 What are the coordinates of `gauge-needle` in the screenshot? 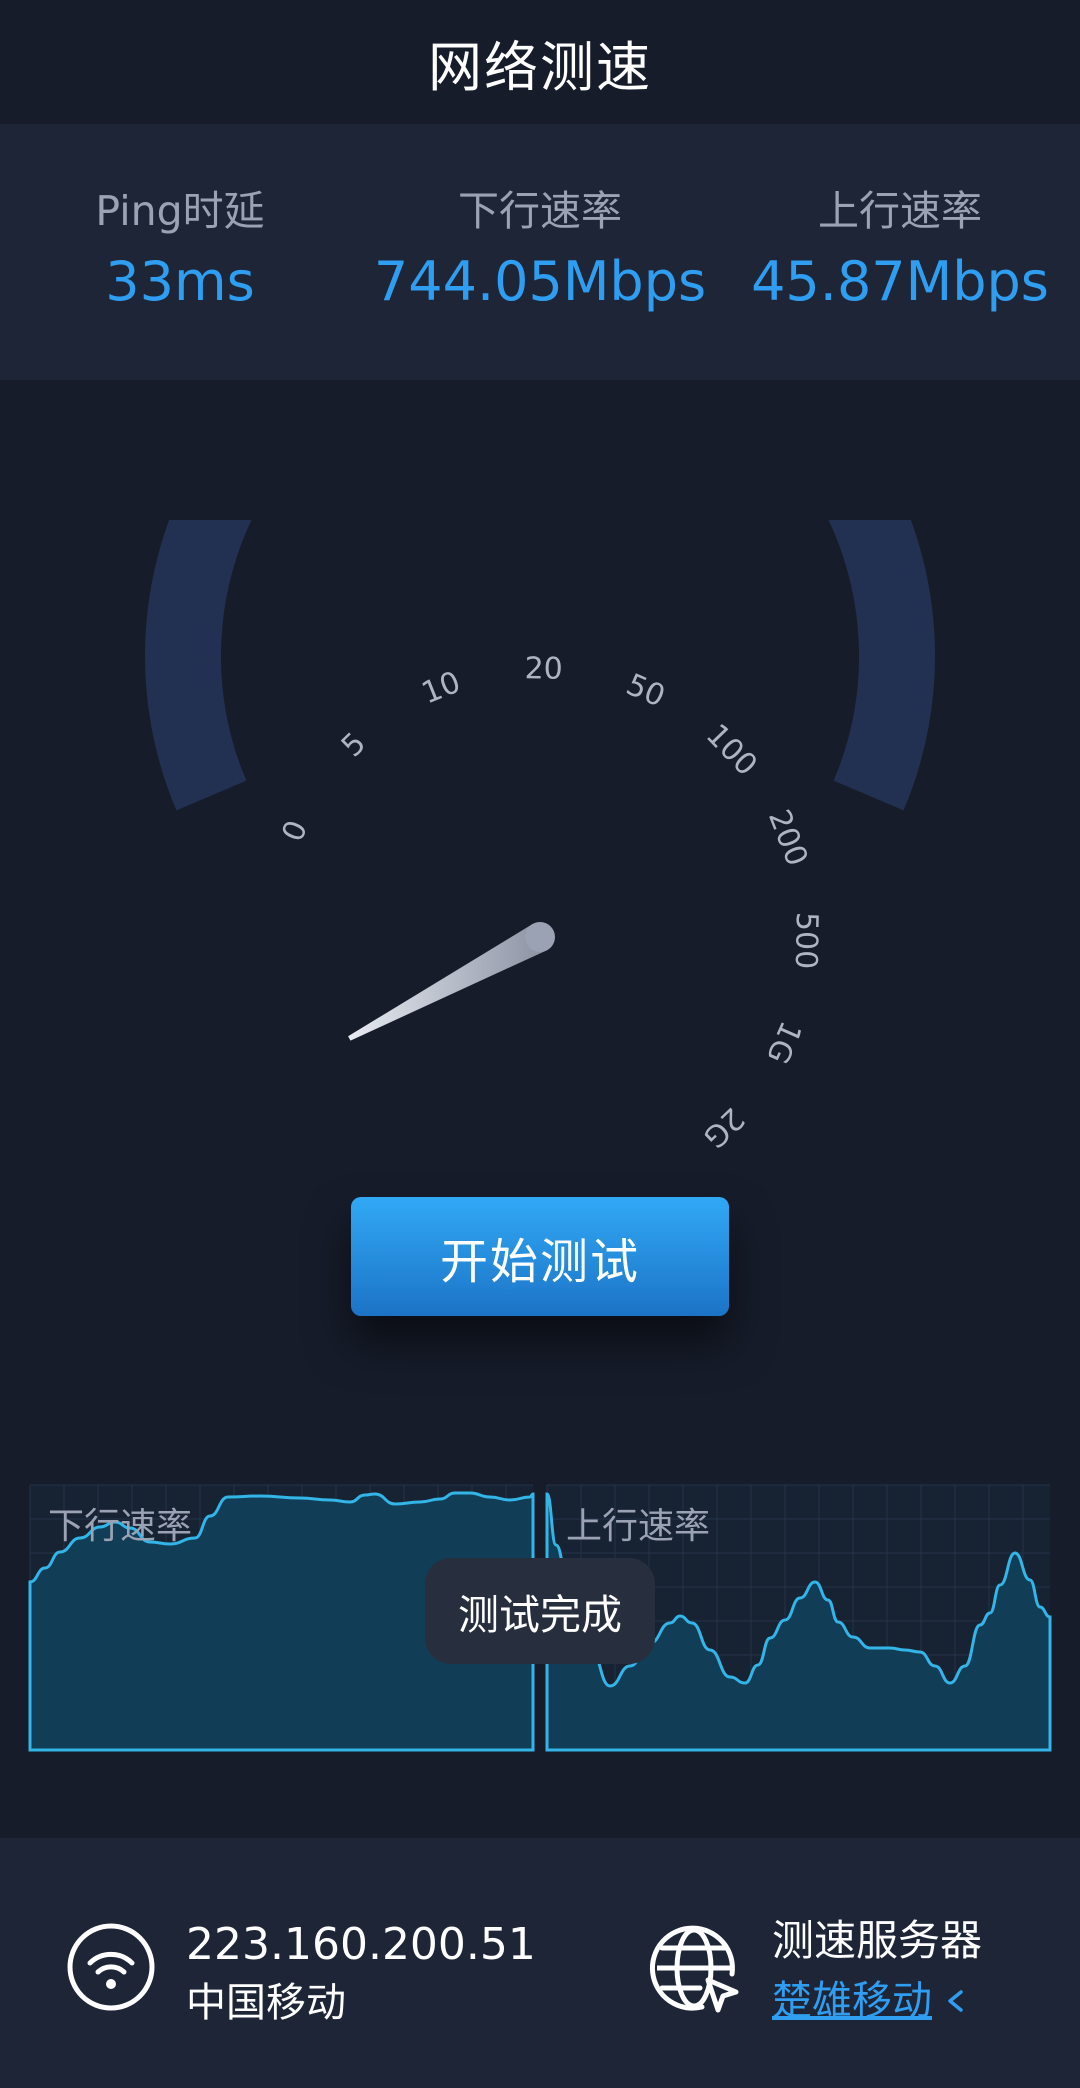 It's located at (447, 982).